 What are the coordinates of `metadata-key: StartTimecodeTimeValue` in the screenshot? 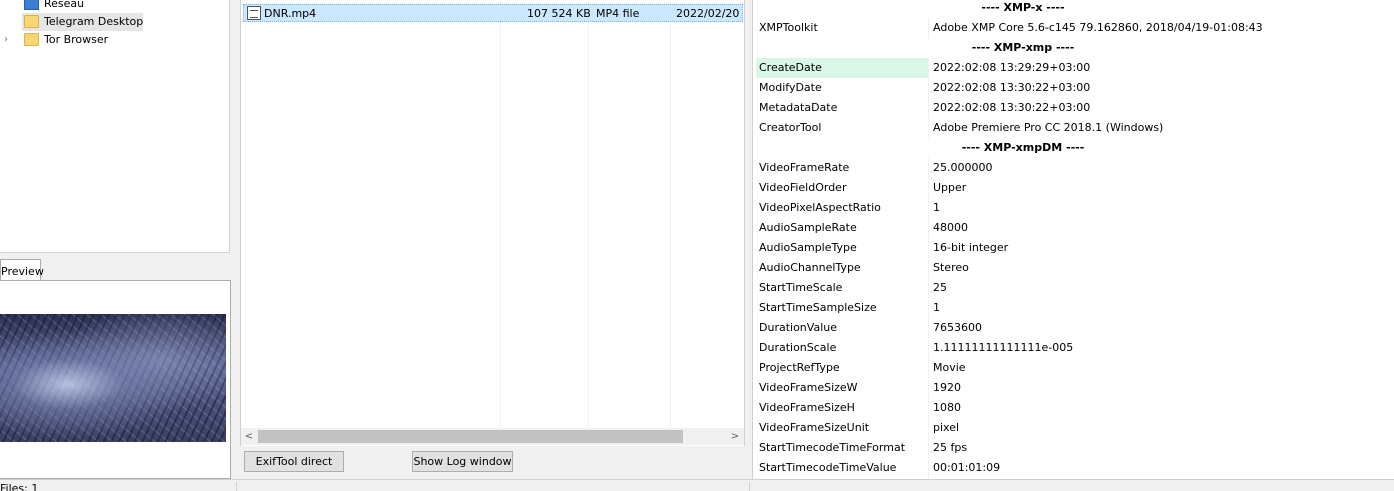 It's located at (828, 467).